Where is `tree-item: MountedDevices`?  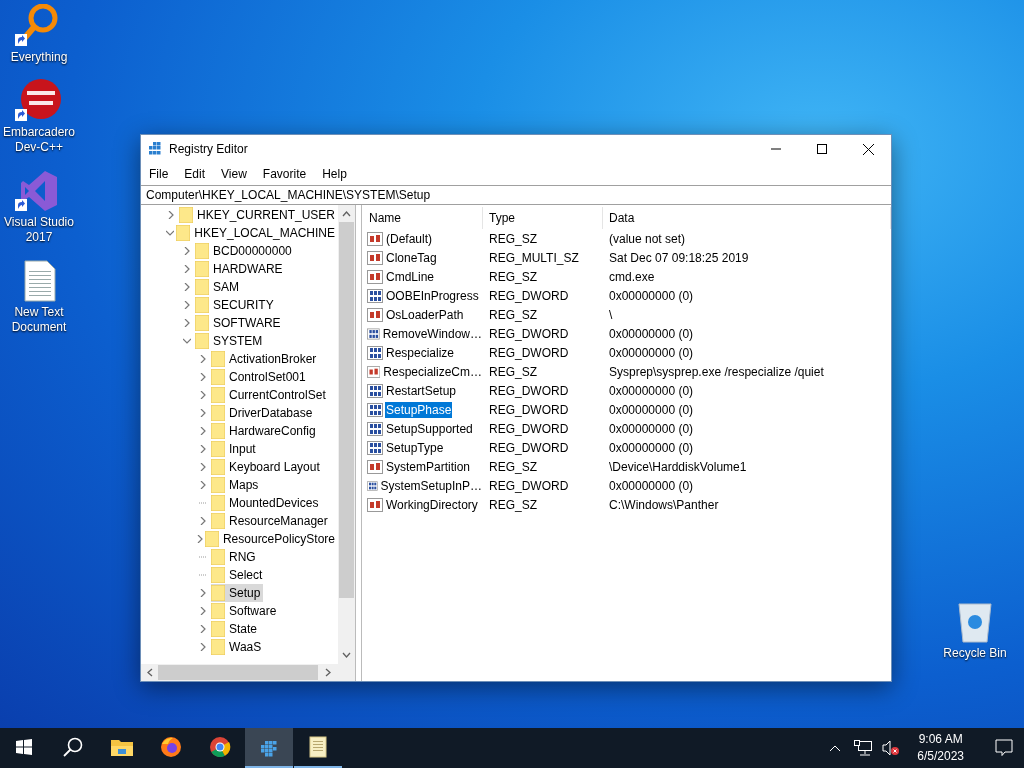
tree-item: MountedDevices is located at coordinates (266, 503).